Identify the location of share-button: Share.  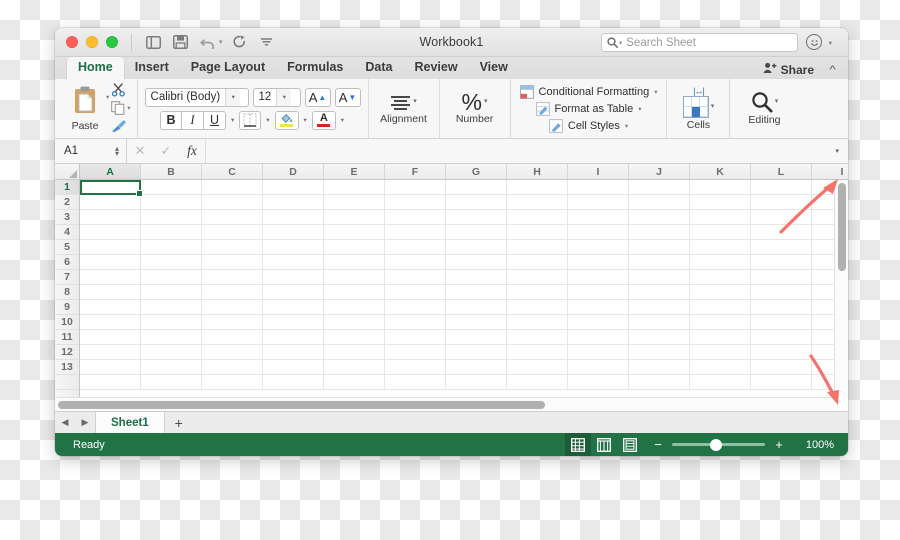
(788, 69).